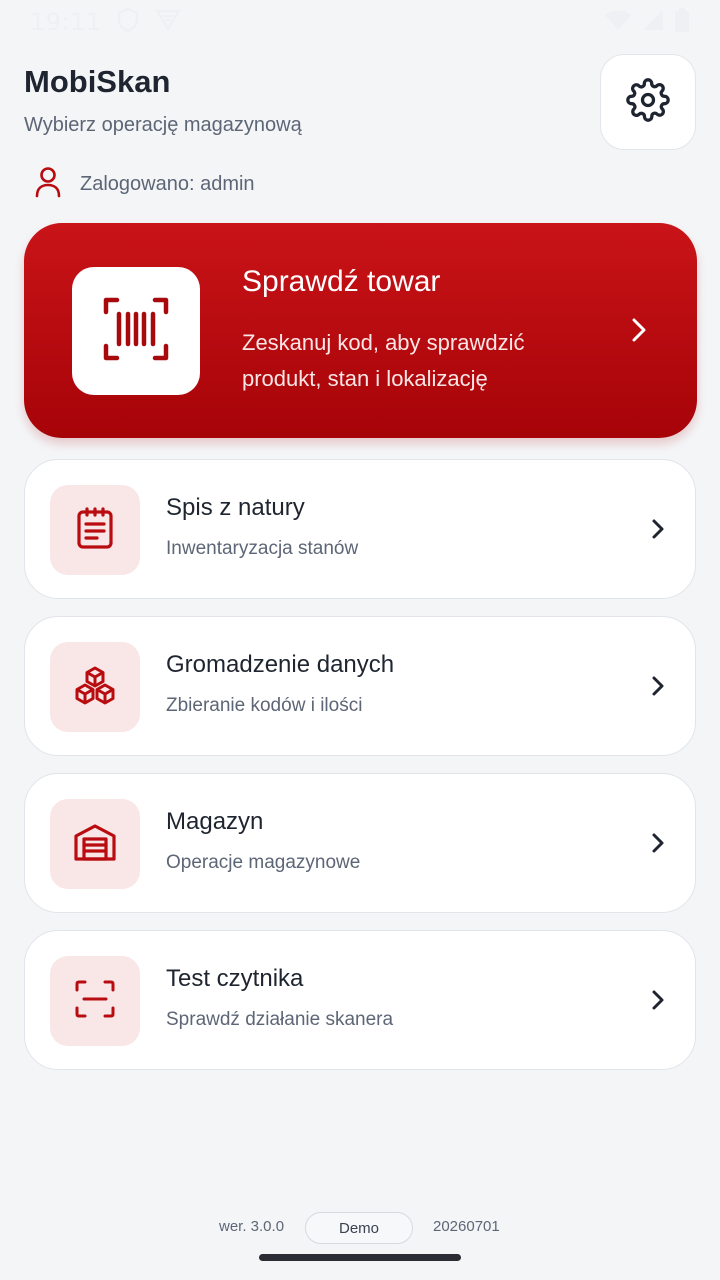  What do you see at coordinates (653, 22) in the screenshot?
I see `signal-icon` at bounding box center [653, 22].